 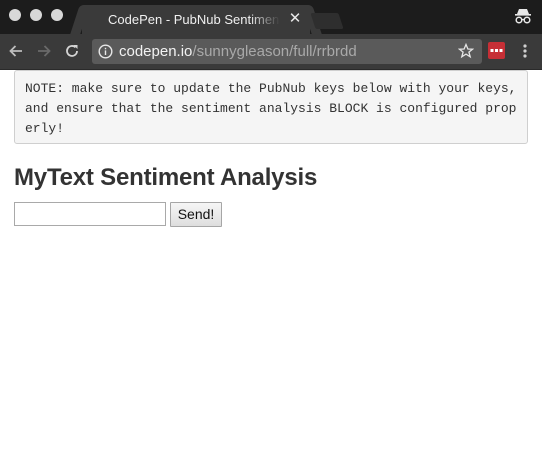 I want to click on info-icon, so click(x=105, y=51).